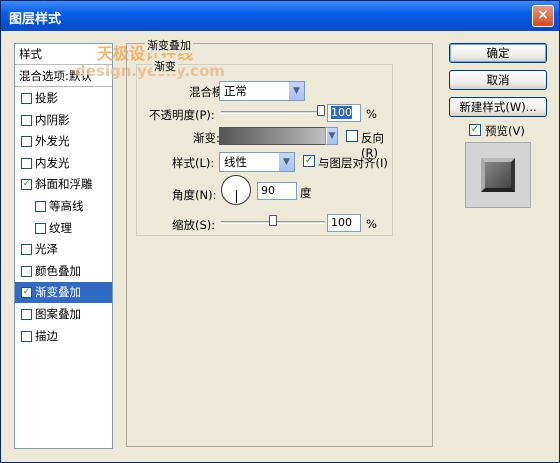  I want to click on style-item-label: 外发光, so click(52, 141).